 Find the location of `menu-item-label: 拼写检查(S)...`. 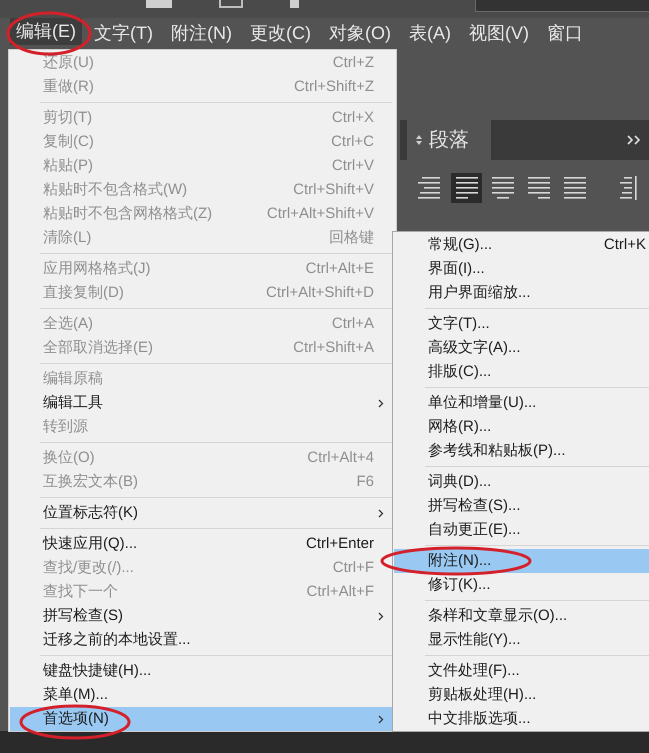

menu-item-label: 拼写检查(S)... is located at coordinates (474, 506).